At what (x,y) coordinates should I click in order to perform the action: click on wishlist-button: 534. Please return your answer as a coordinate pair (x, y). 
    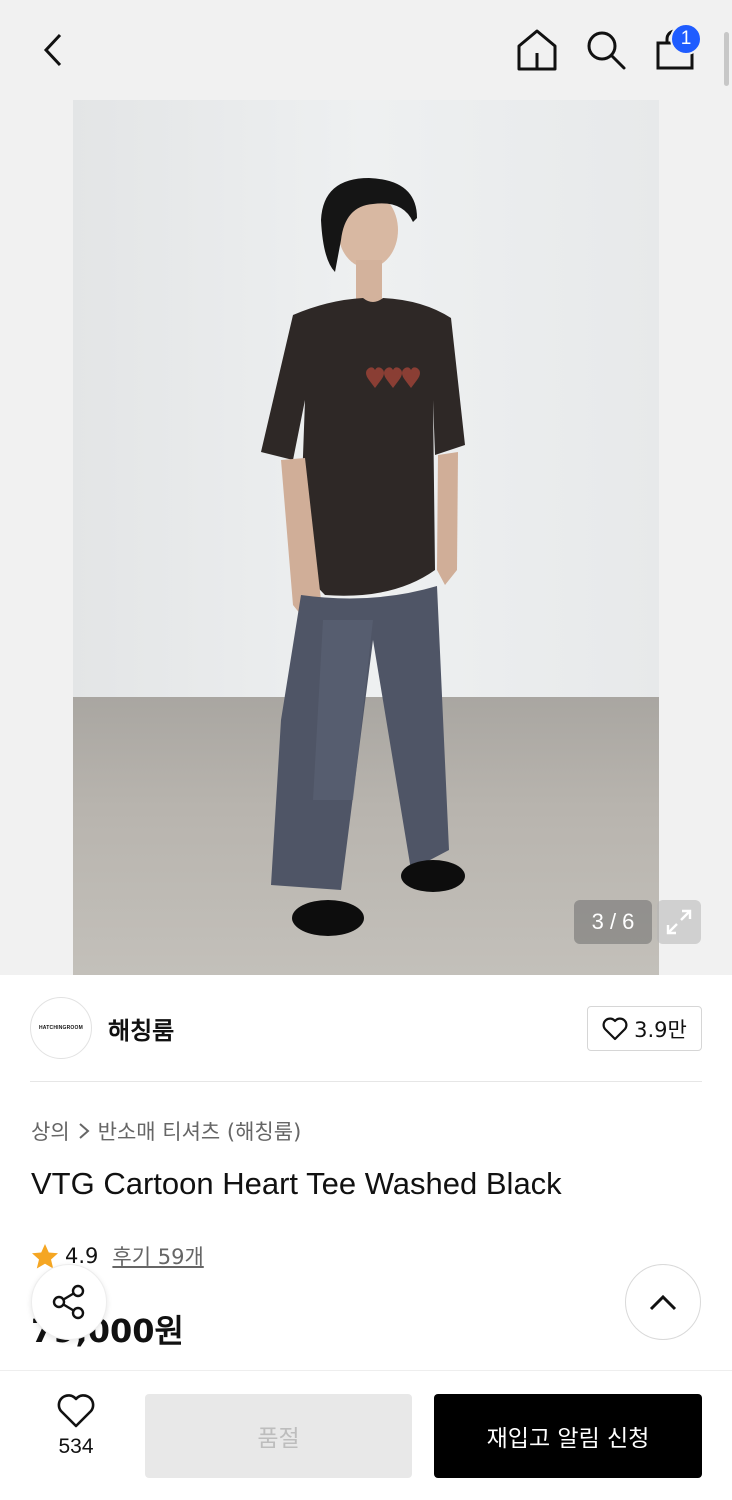
    Looking at the image, I should click on (76, 1433).